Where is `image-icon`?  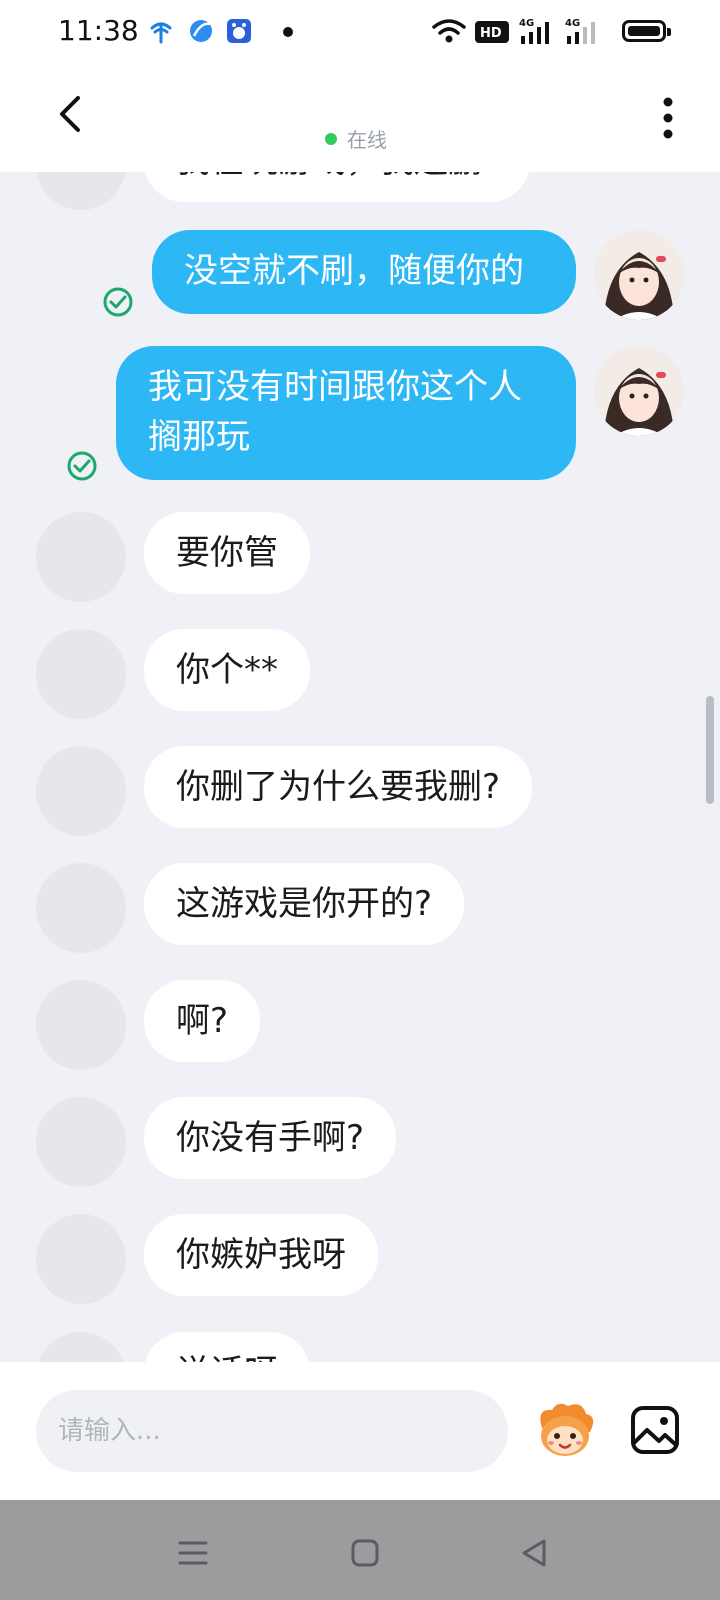
image-icon is located at coordinates (655, 1430).